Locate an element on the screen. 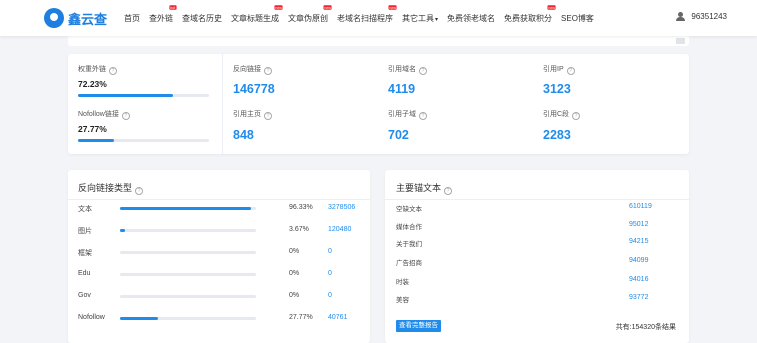 This screenshot has width=757, height=343. anchor-count: 93772 is located at coordinates (638, 297).